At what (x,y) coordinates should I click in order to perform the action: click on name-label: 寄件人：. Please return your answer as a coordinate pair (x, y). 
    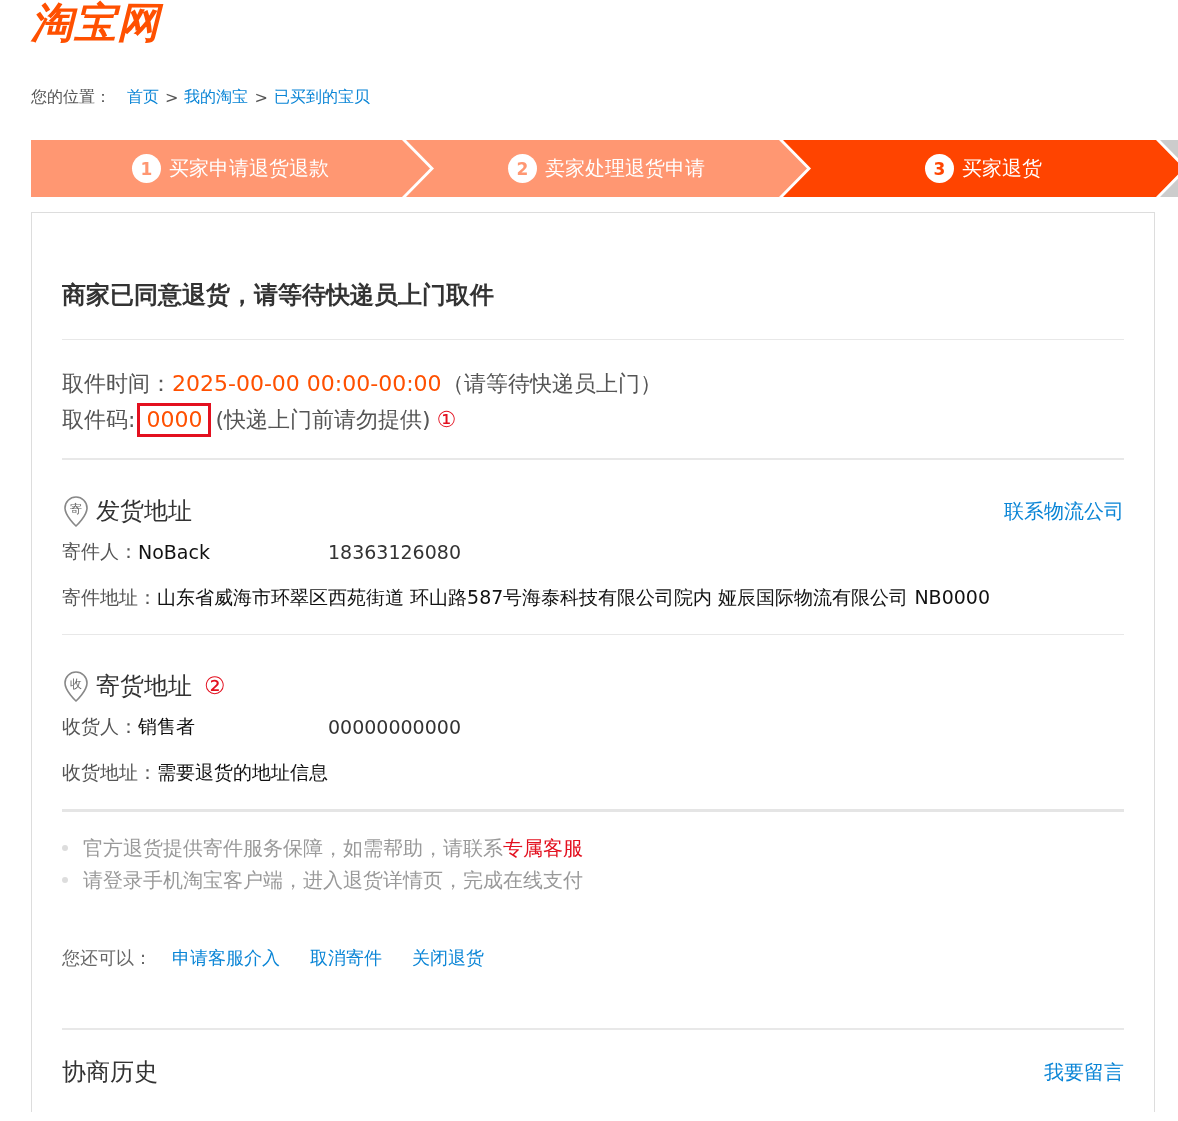
    Looking at the image, I should click on (100, 551).